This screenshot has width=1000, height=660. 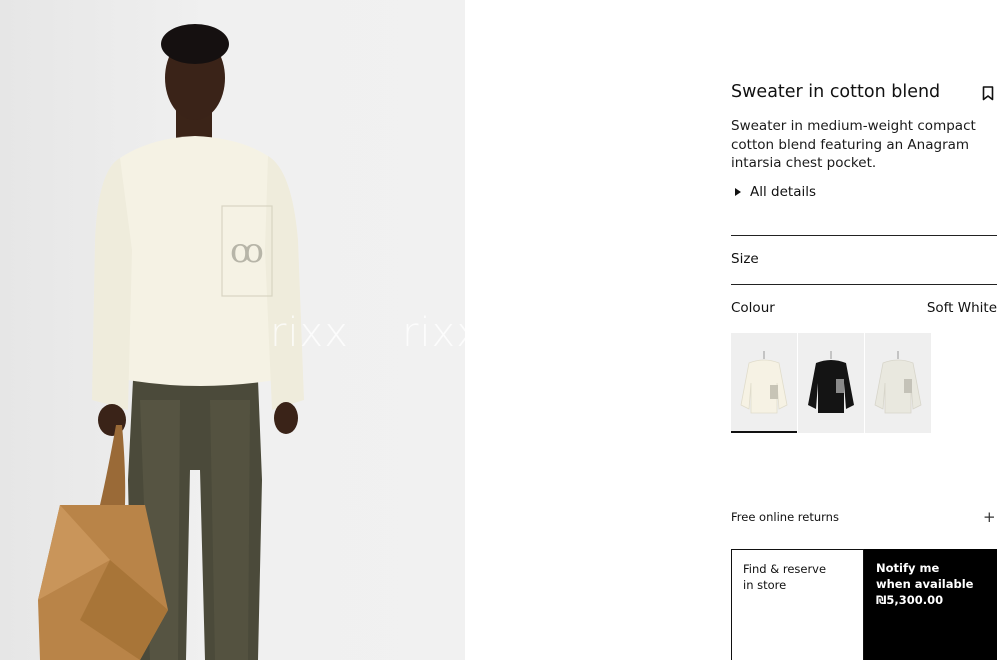 What do you see at coordinates (247, 251) in the screenshot?
I see `svg-text: ꝏ` at bounding box center [247, 251].